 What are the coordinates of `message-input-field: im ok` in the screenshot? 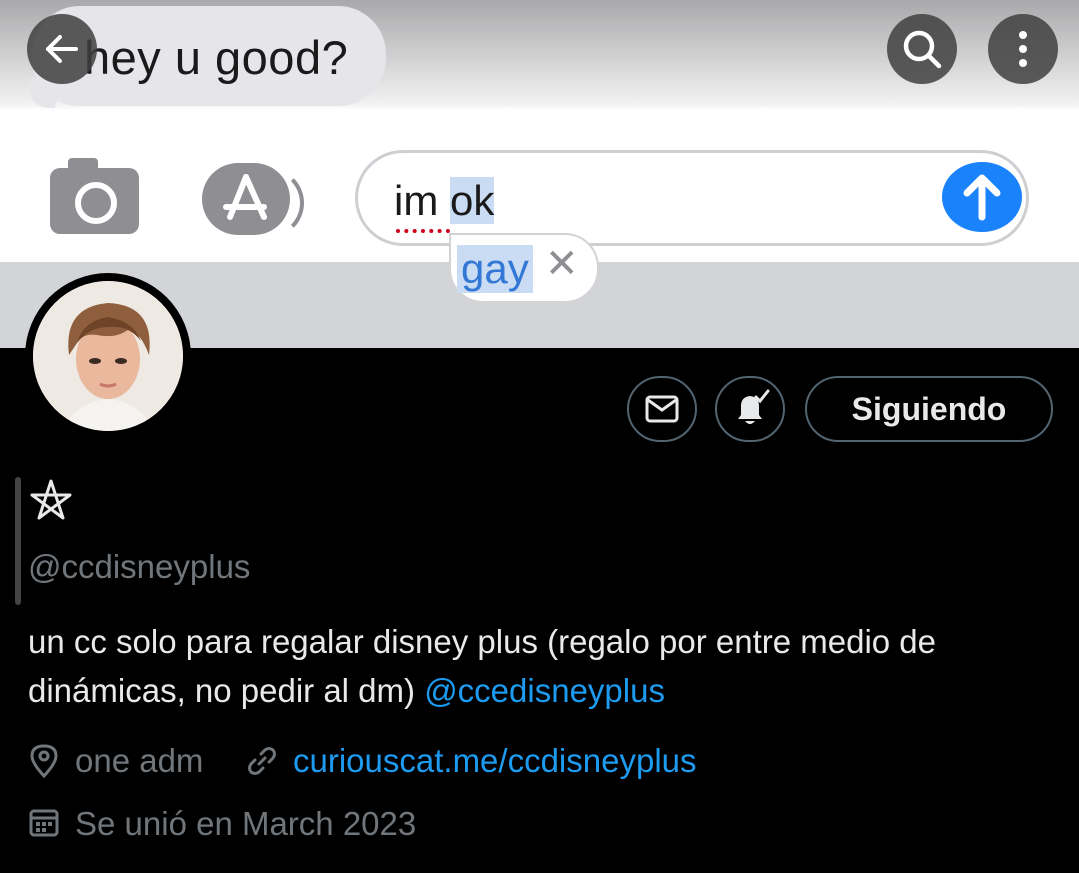 It's located at (692, 198).